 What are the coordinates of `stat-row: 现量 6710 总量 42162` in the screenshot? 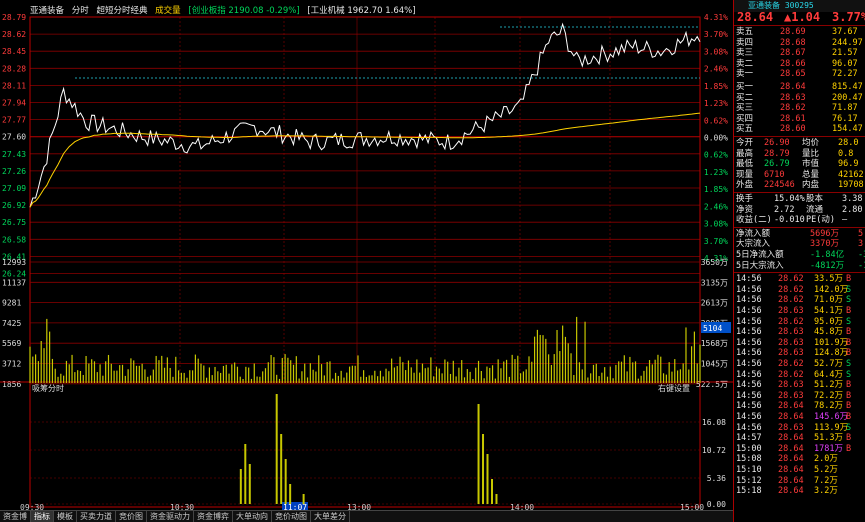 It's located at (799, 175).